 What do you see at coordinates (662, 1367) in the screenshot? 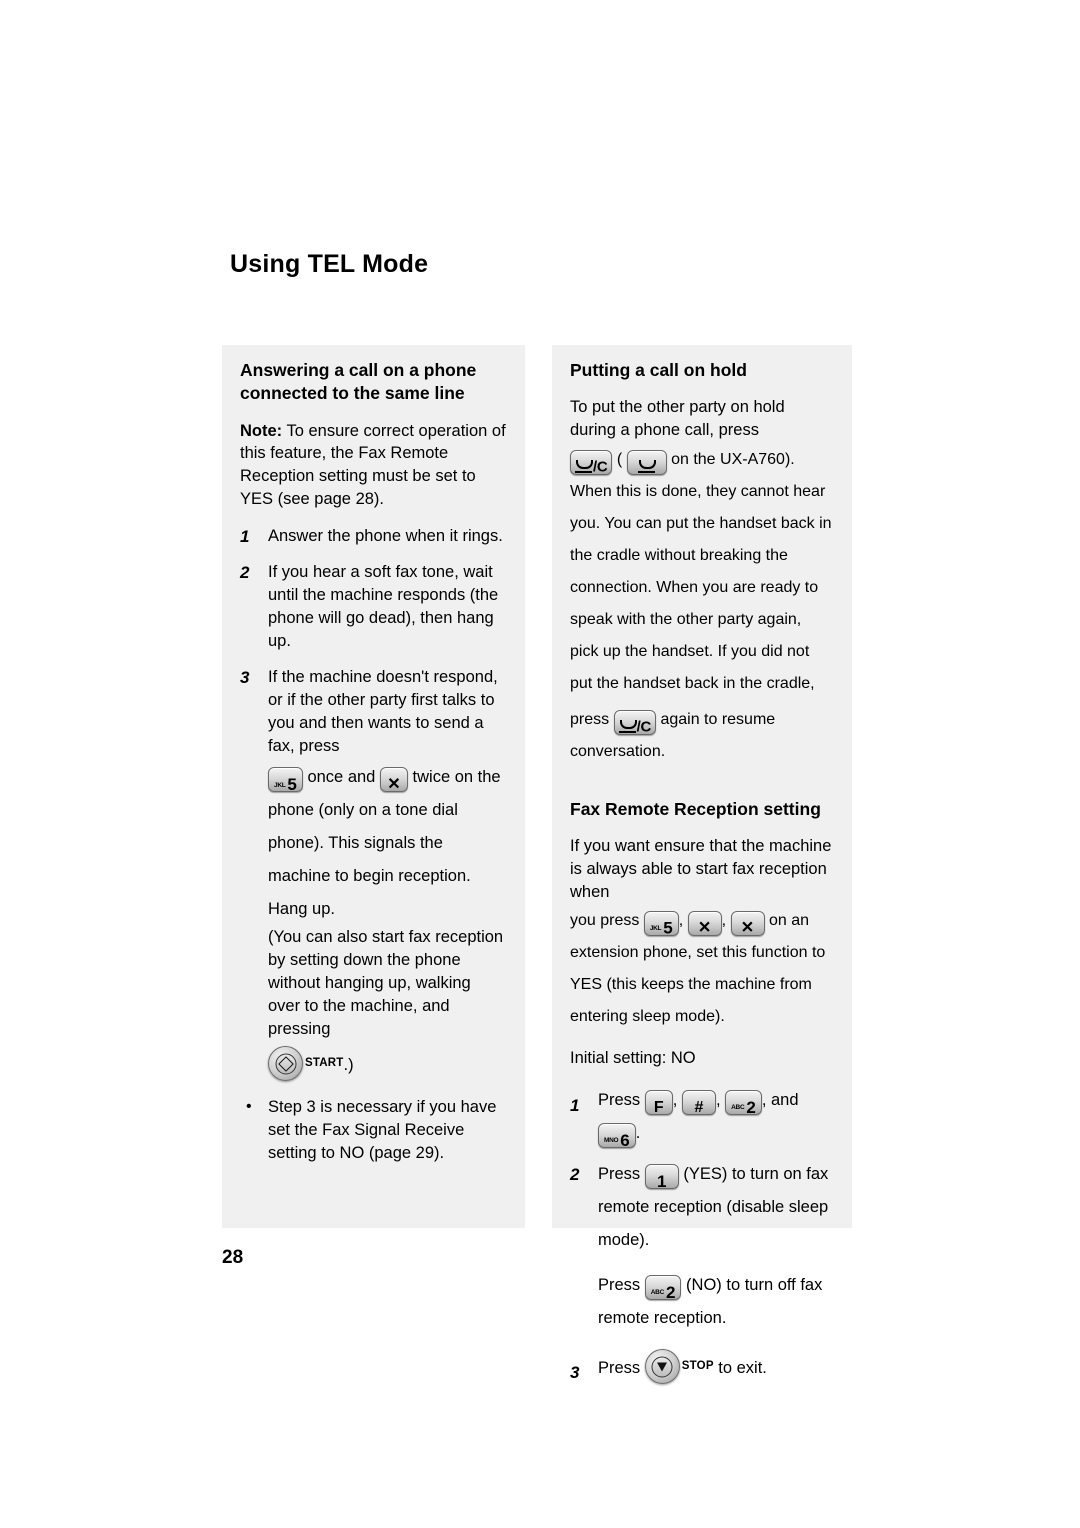
I see `stop-button-icon` at bounding box center [662, 1367].